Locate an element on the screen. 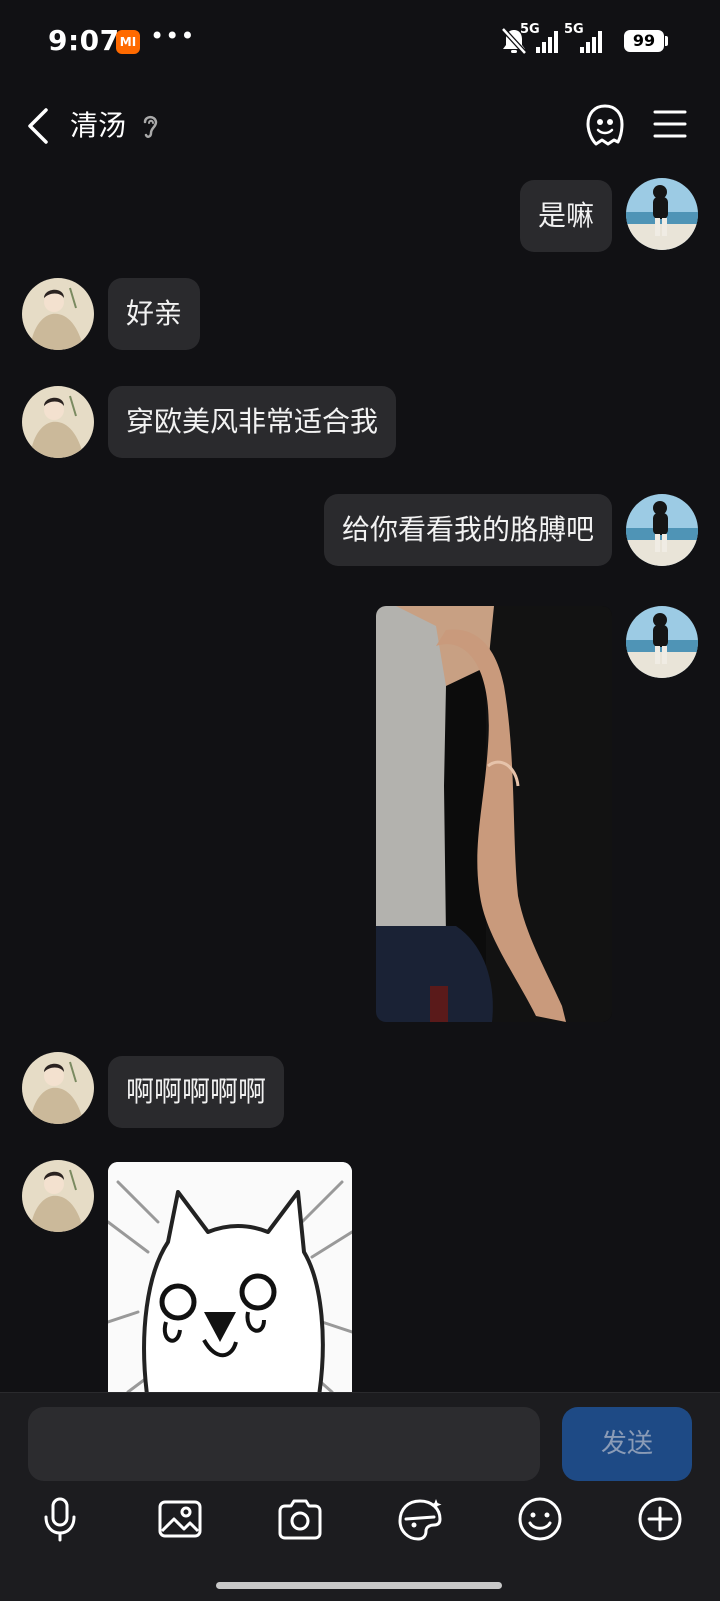 This screenshot has height=1601, width=720. network-type-2: 5G is located at coordinates (574, 29).